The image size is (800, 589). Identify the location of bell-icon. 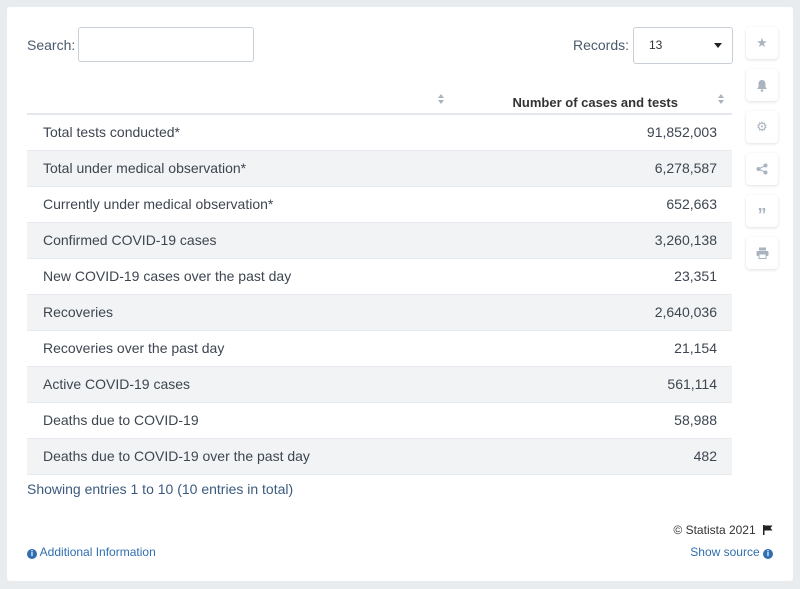
(762, 85).